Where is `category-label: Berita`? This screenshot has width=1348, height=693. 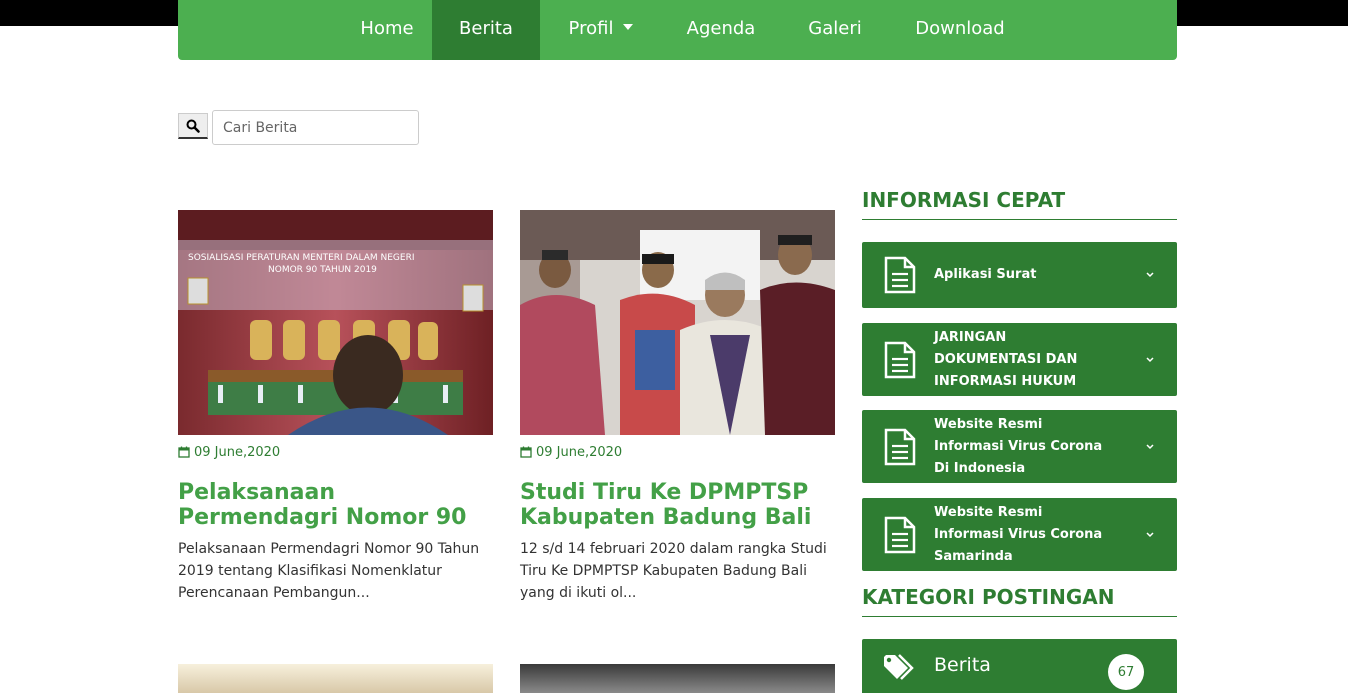
category-label: Berita is located at coordinates (962, 665).